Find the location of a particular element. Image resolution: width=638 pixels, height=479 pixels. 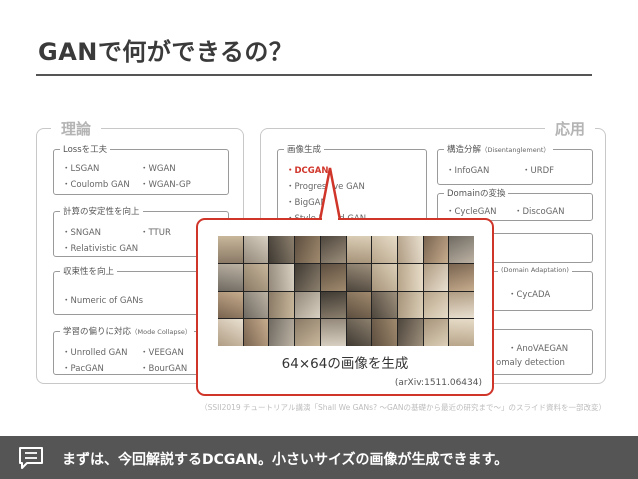

generation-box-label: 画像生成 is located at coordinates (304, 149).